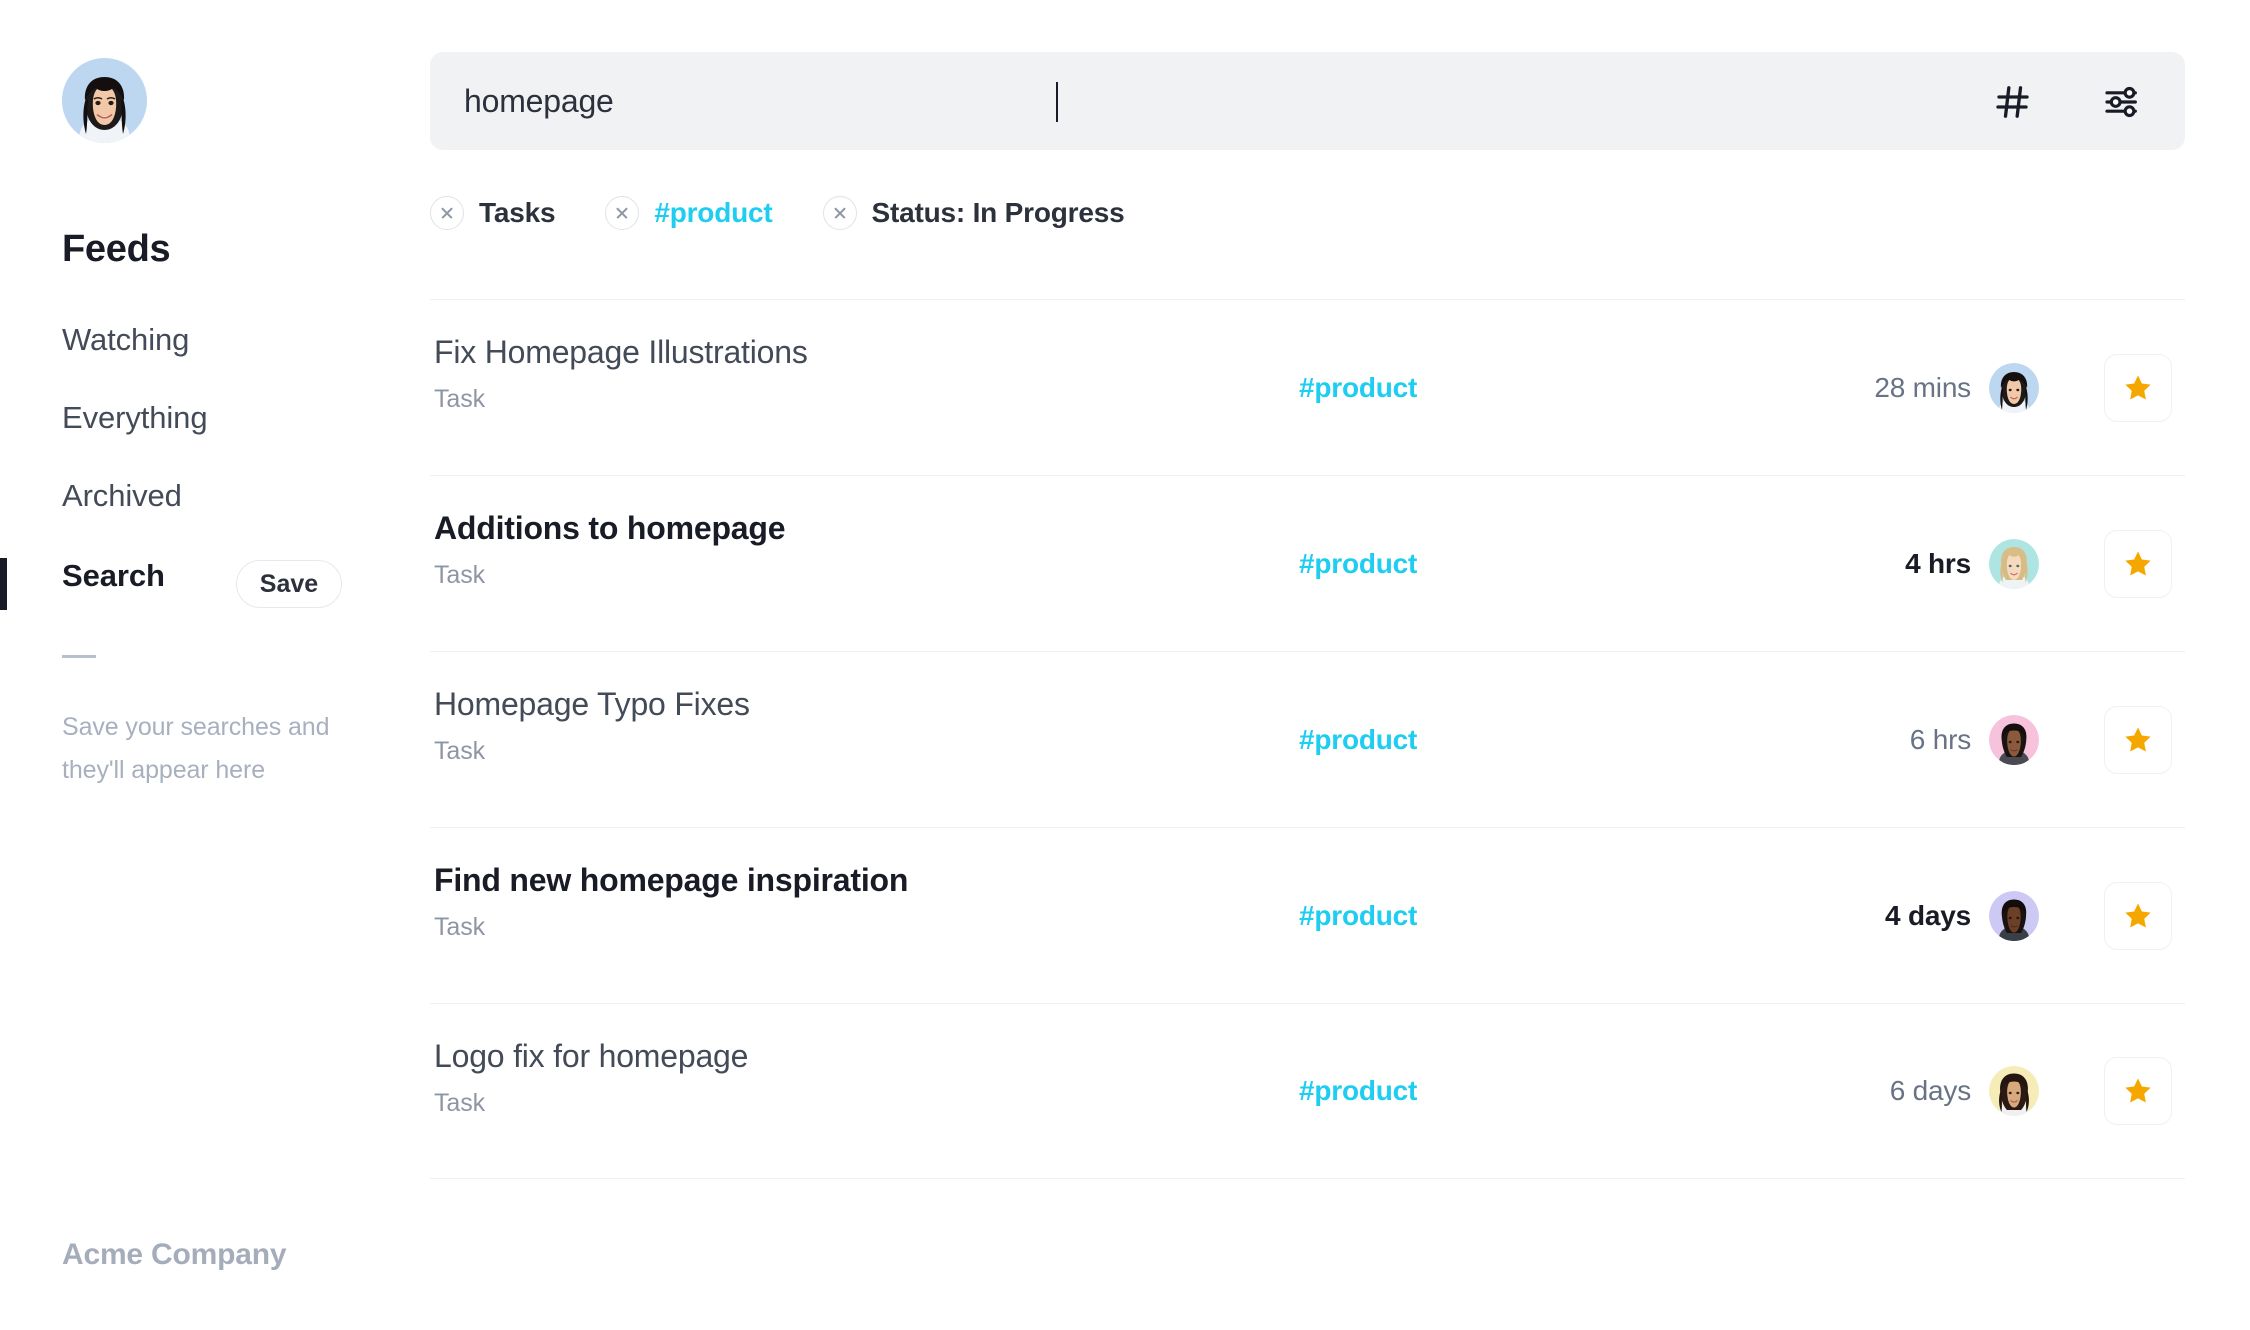 The height and width of the screenshot is (1330, 2250). I want to click on row-title: Homepage Typo Fixes, so click(592, 704).